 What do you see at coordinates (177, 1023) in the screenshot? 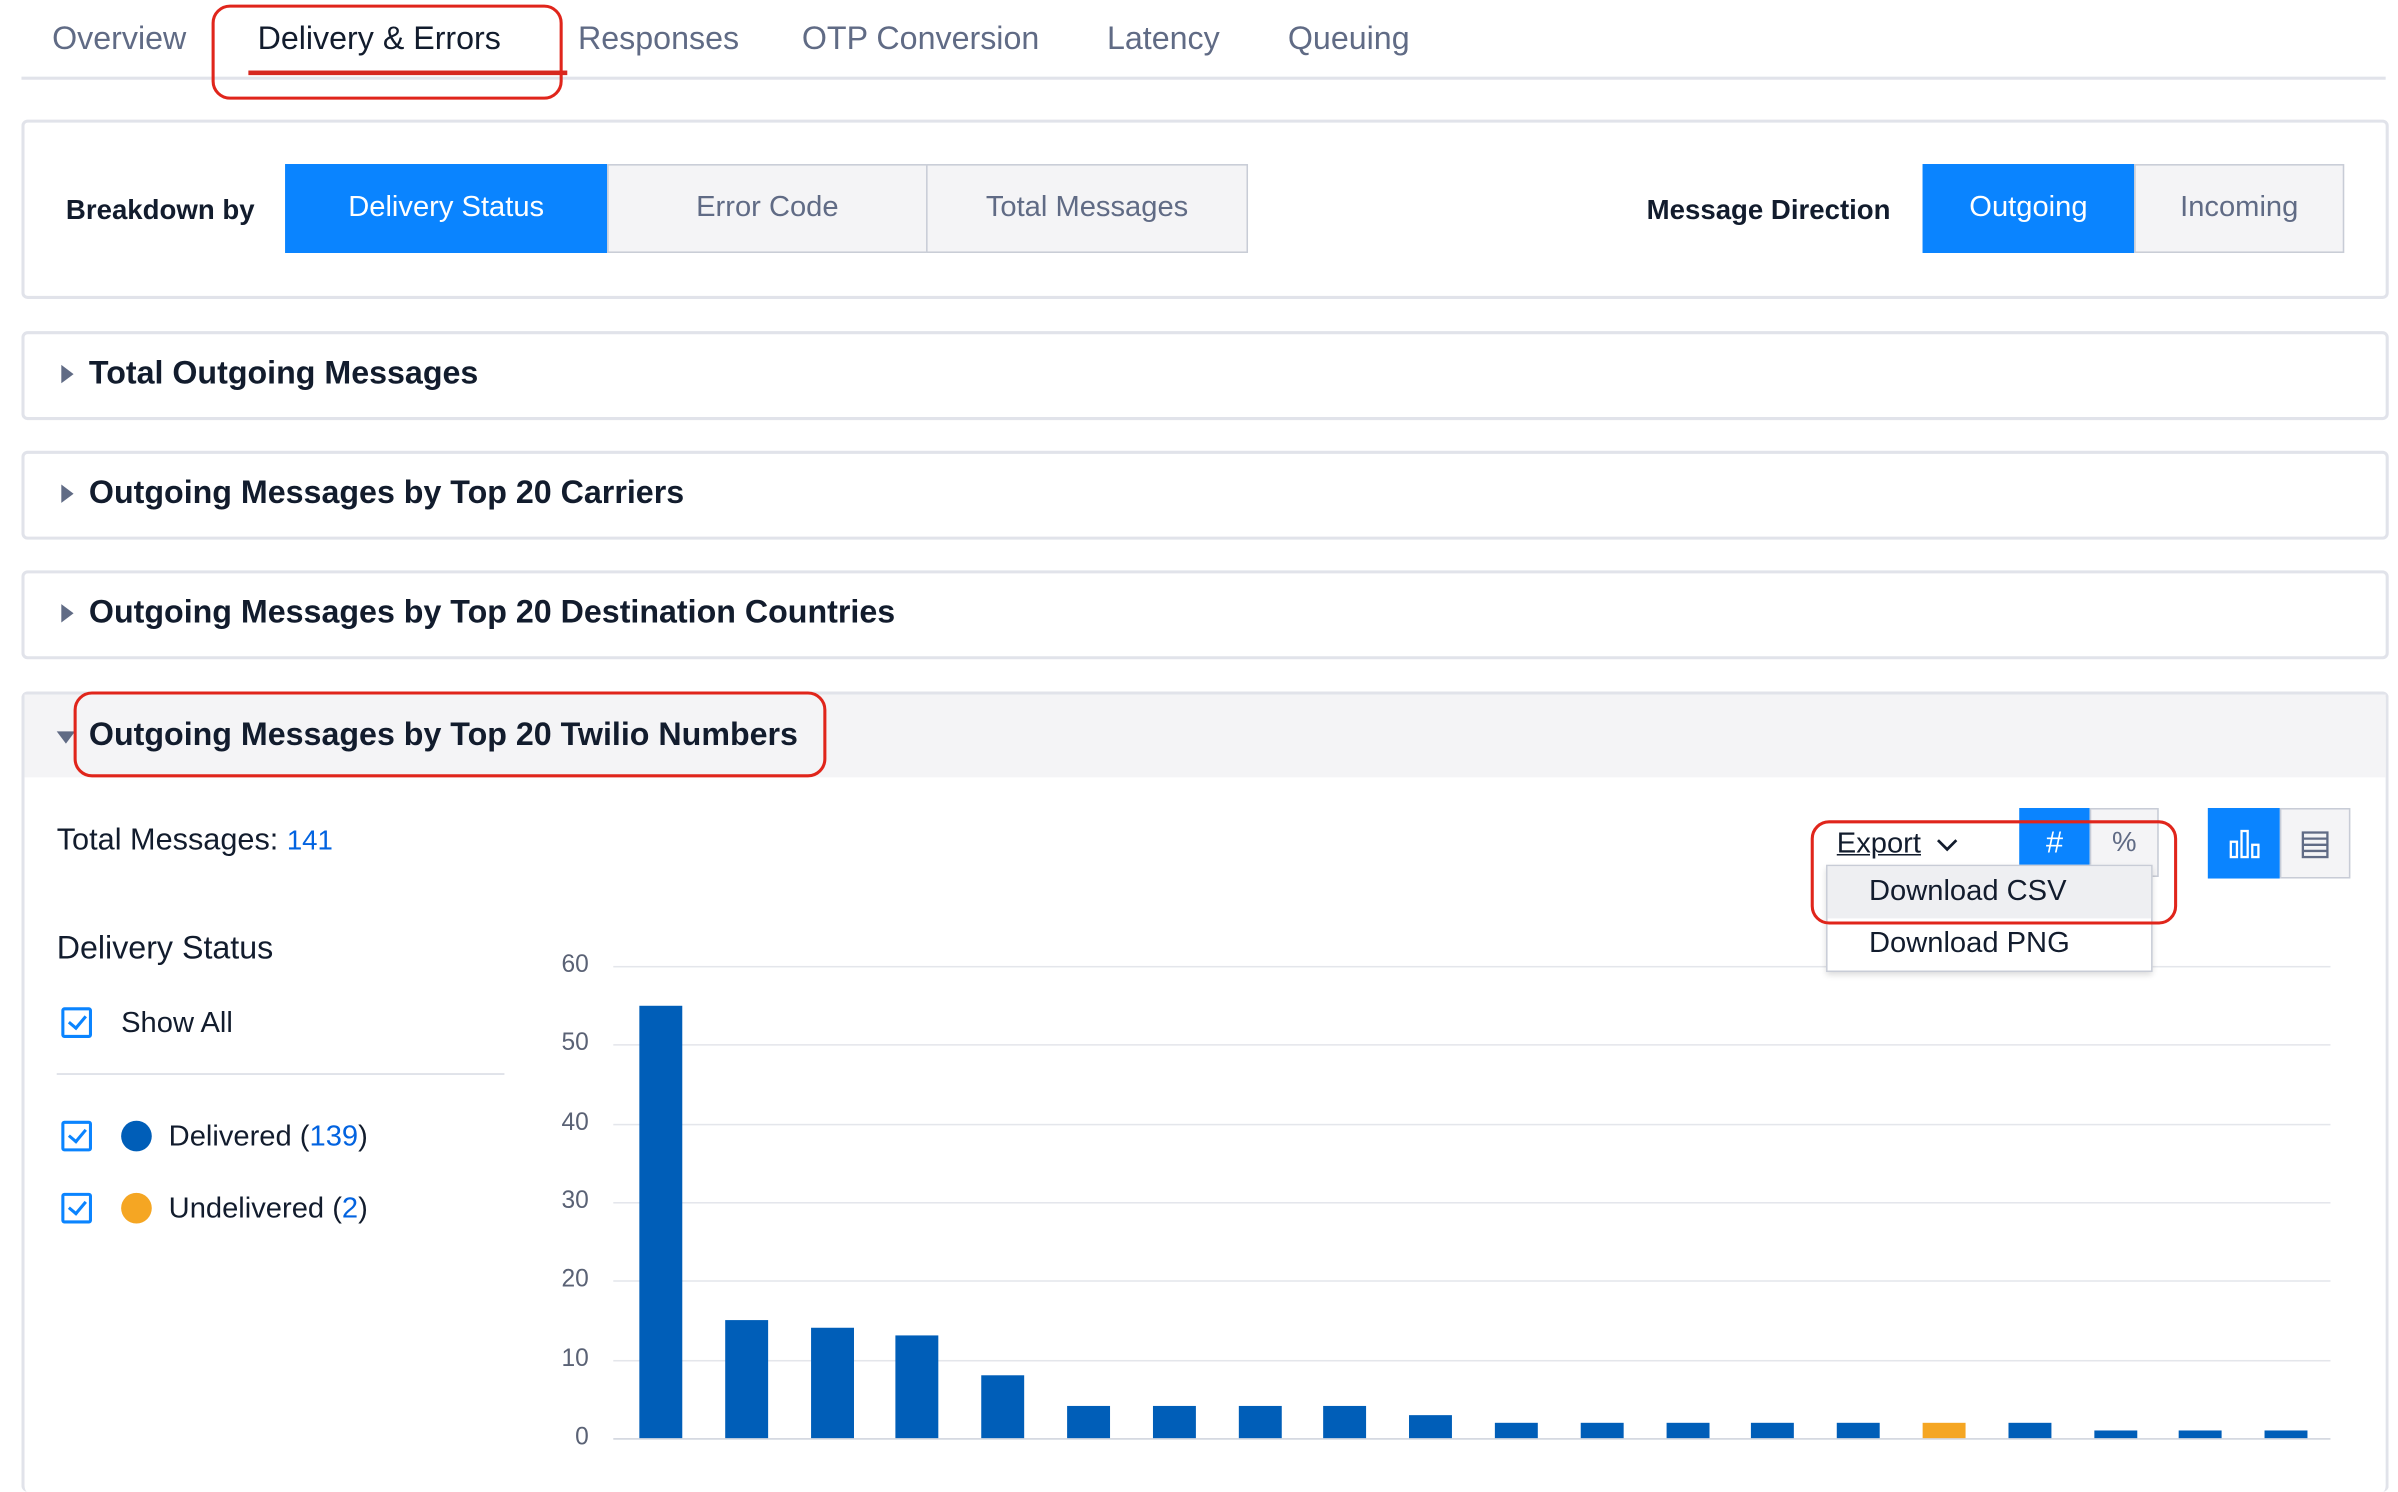
I see `show-all-label: Show All` at bounding box center [177, 1023].